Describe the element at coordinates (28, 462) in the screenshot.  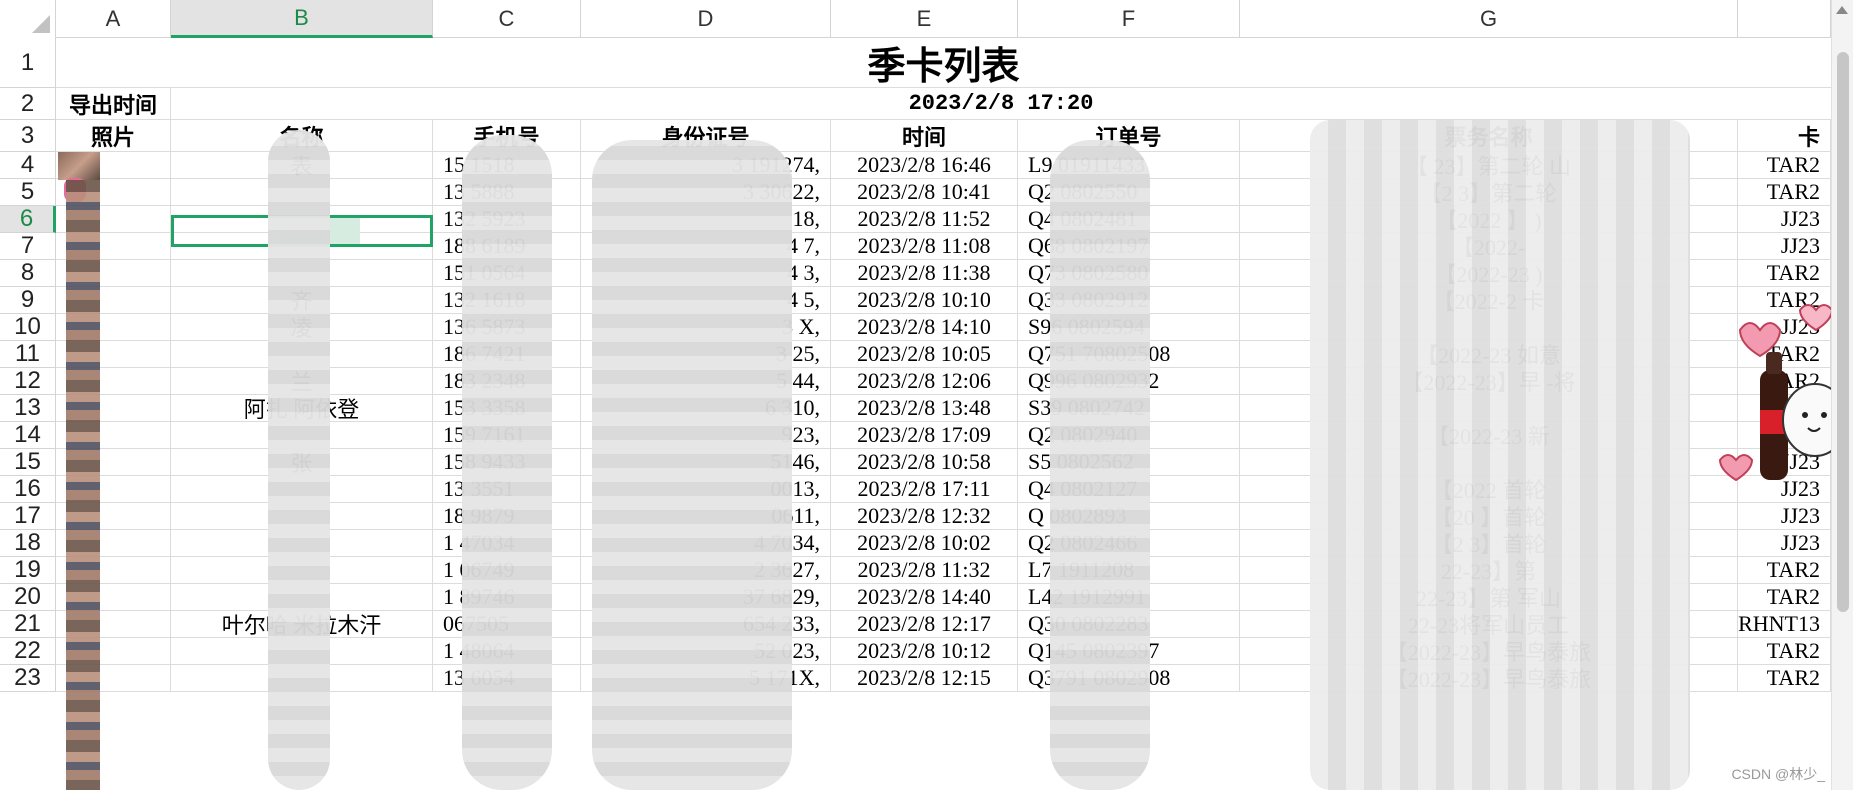
I see `row-header: 15` at that location.